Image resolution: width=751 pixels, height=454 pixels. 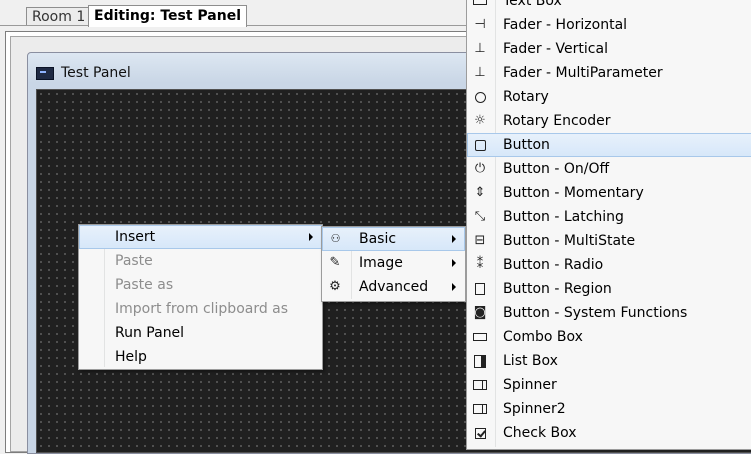 What do you see at coordinates (378, 239) in the screenshot?
I see `menu-item-label: Basic` at bounding box center [378, 239].